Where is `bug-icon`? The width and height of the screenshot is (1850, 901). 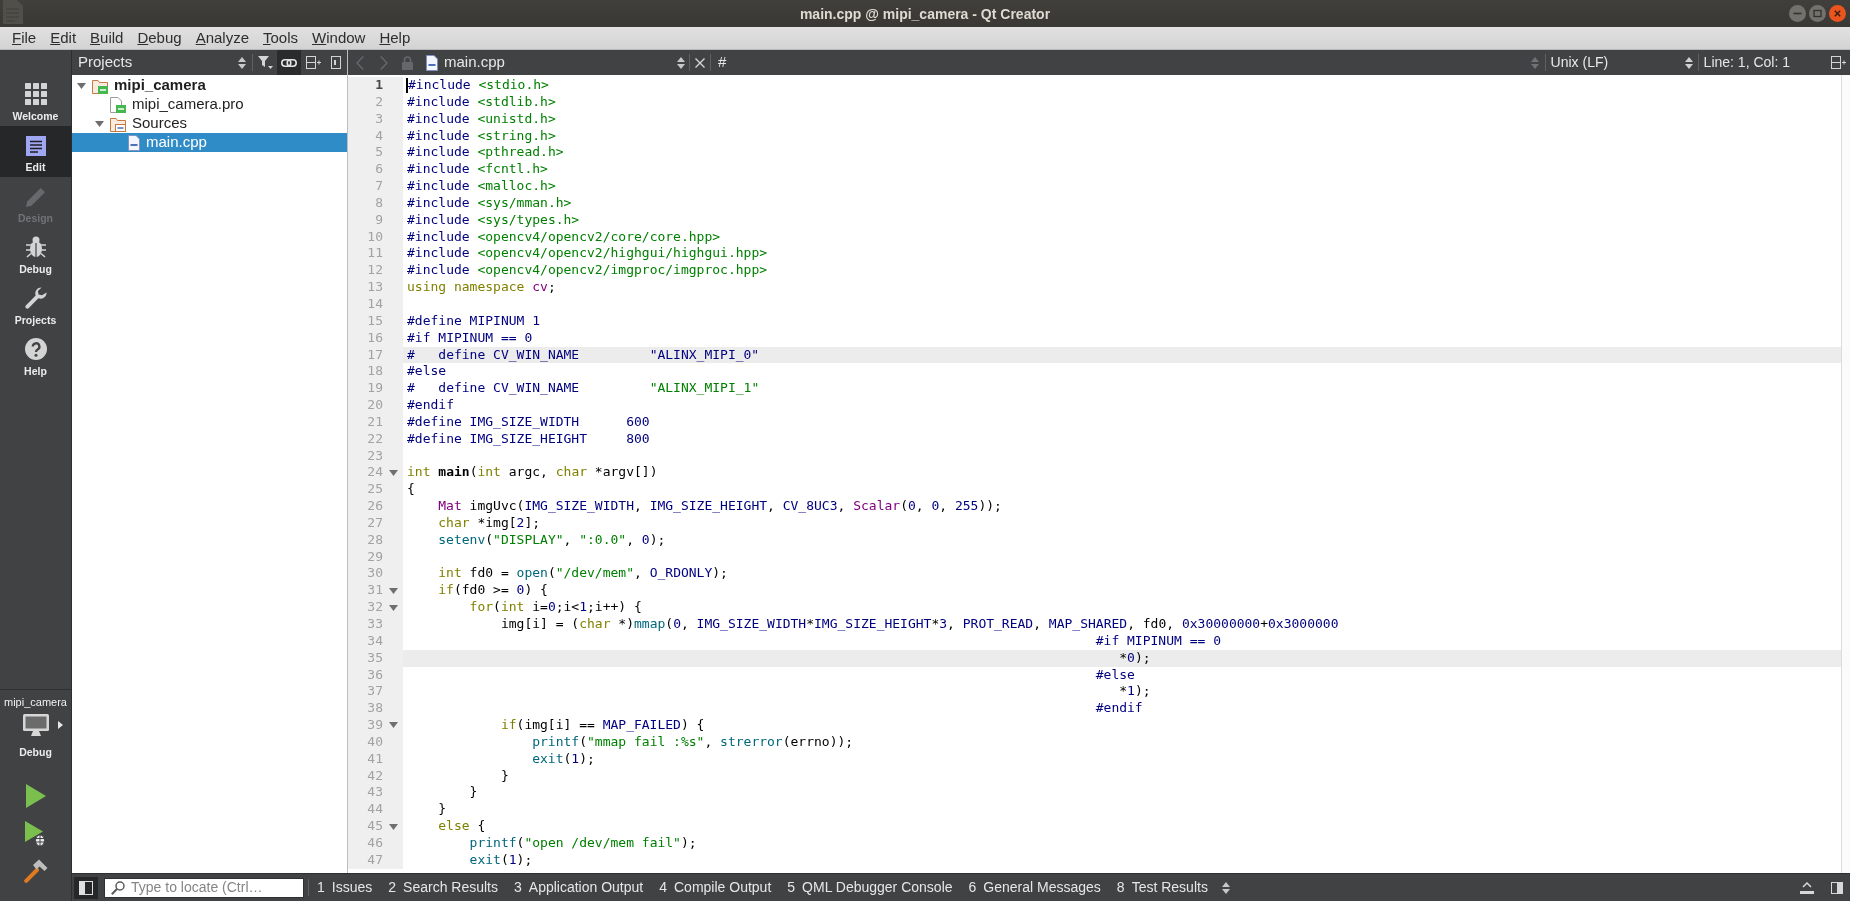 bug-icon is located at coordinates (35, 247).